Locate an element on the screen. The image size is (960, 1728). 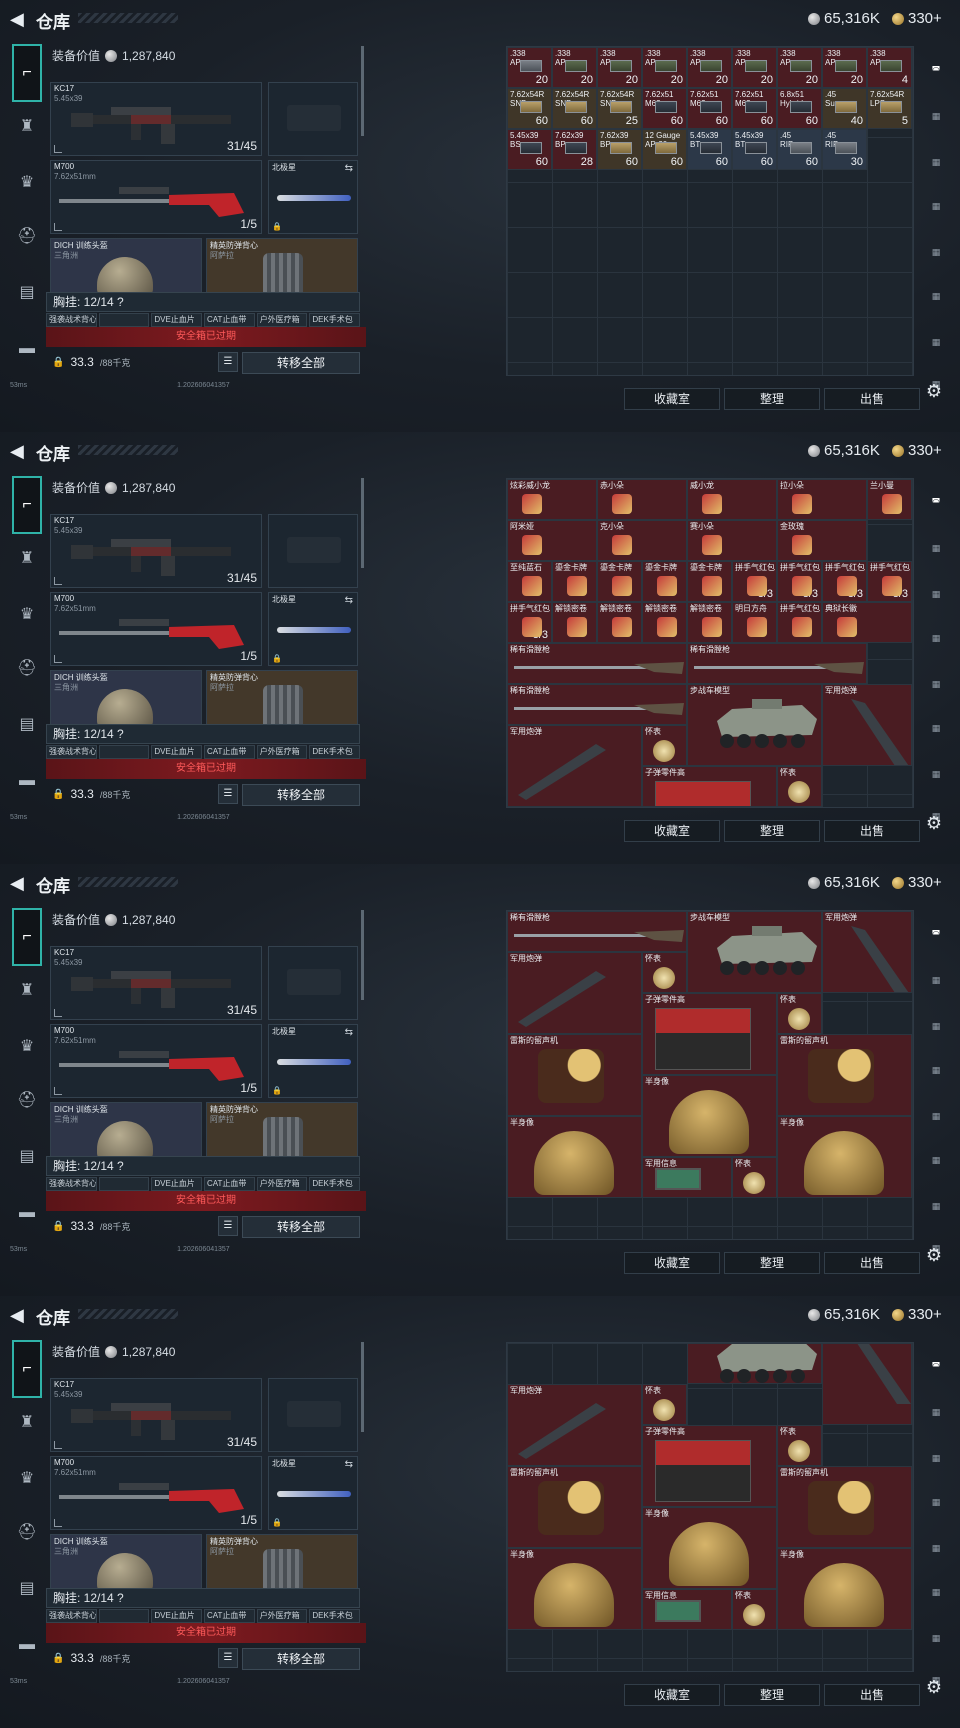
collectible-item: 克小朵 is located at coordinates (642, 540).